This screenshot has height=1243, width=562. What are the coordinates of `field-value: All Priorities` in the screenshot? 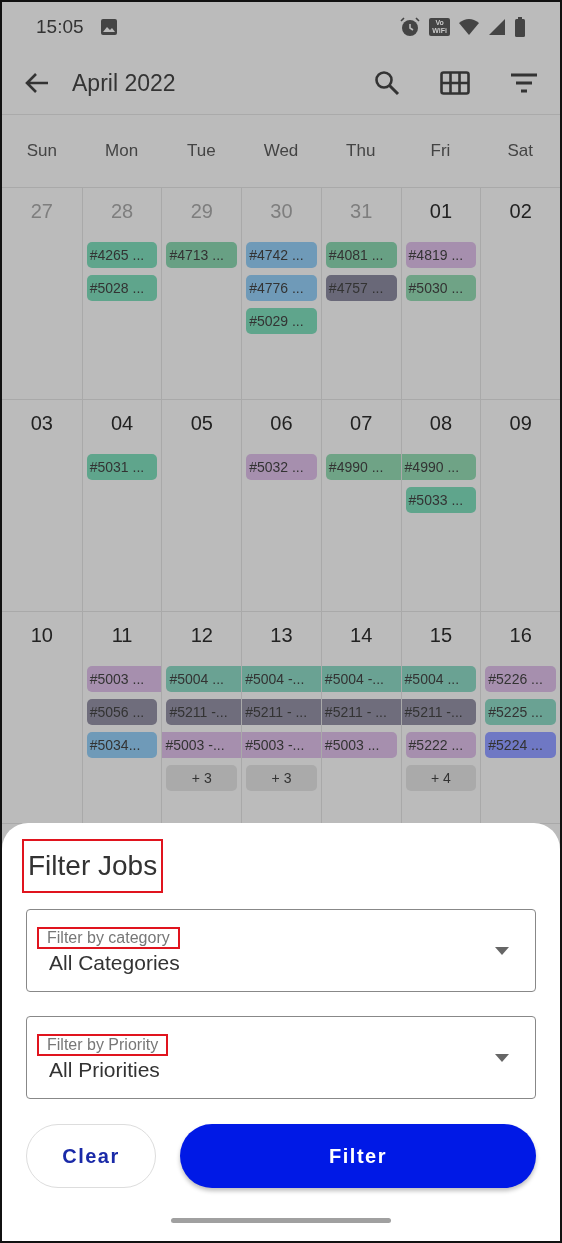 It's located at (104, 1069).